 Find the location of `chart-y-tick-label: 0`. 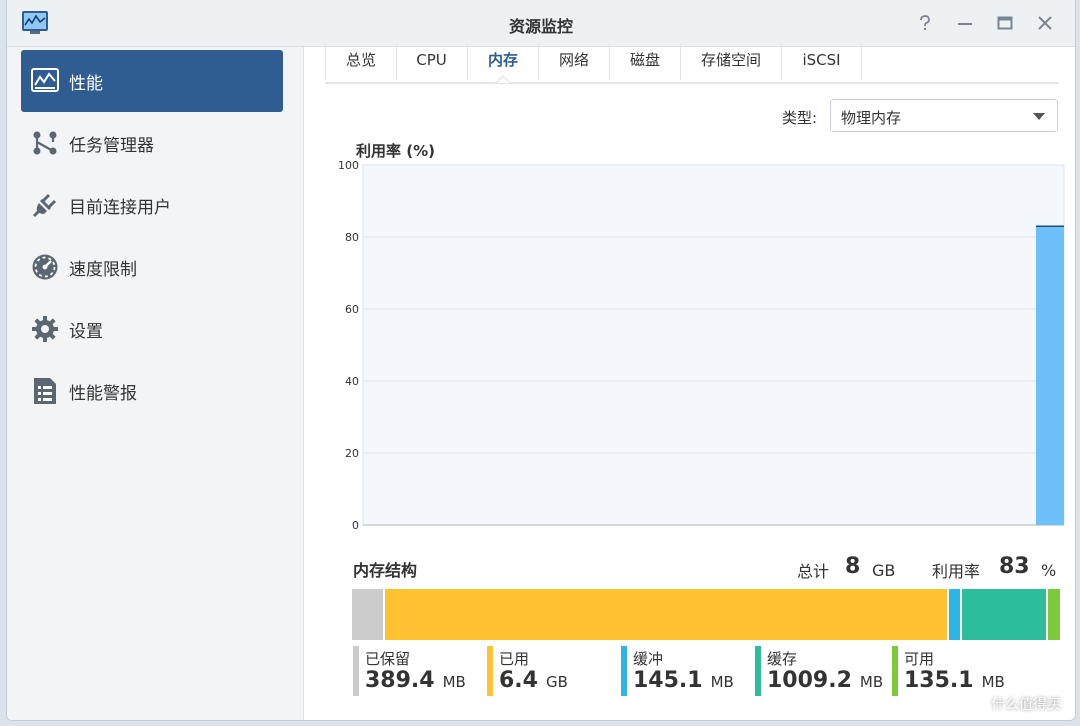

chart-y-tick-label: 0 is located at coordinates (355, 525).